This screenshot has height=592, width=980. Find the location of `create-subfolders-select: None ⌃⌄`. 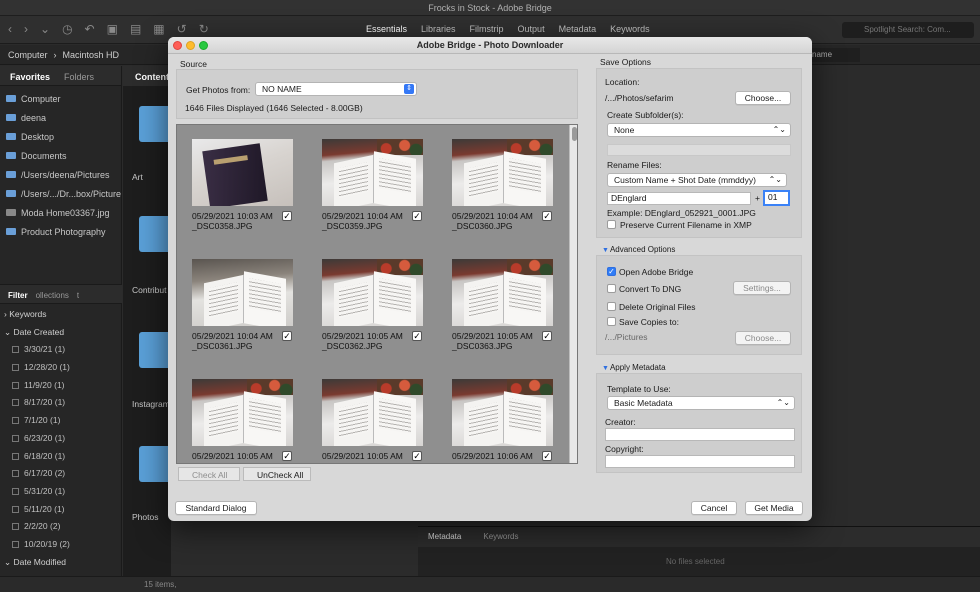

create-subfolders-select: None ⌃⌄ is located at coordinates (699, 130).